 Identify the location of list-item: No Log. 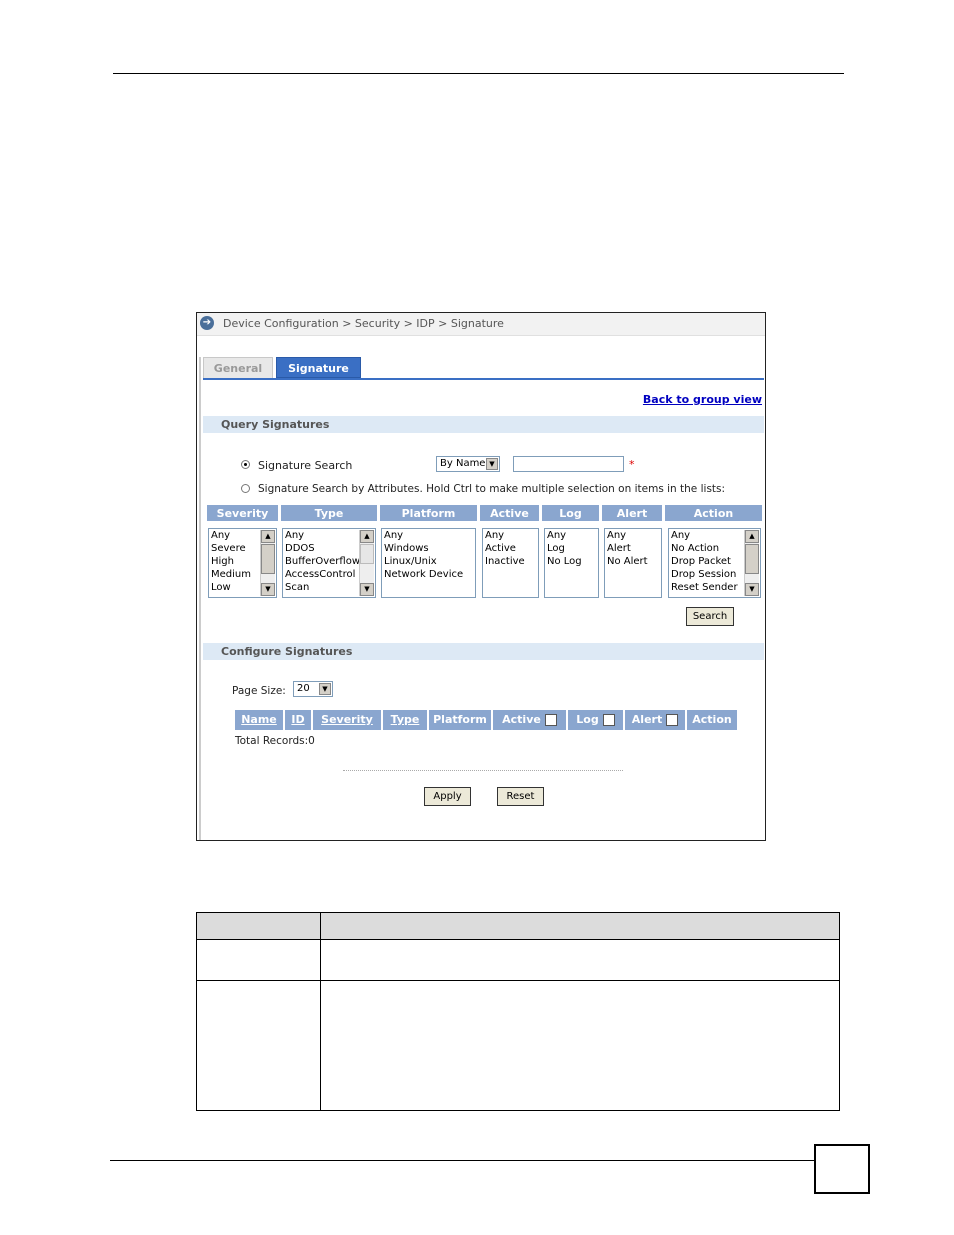
(572, 561).